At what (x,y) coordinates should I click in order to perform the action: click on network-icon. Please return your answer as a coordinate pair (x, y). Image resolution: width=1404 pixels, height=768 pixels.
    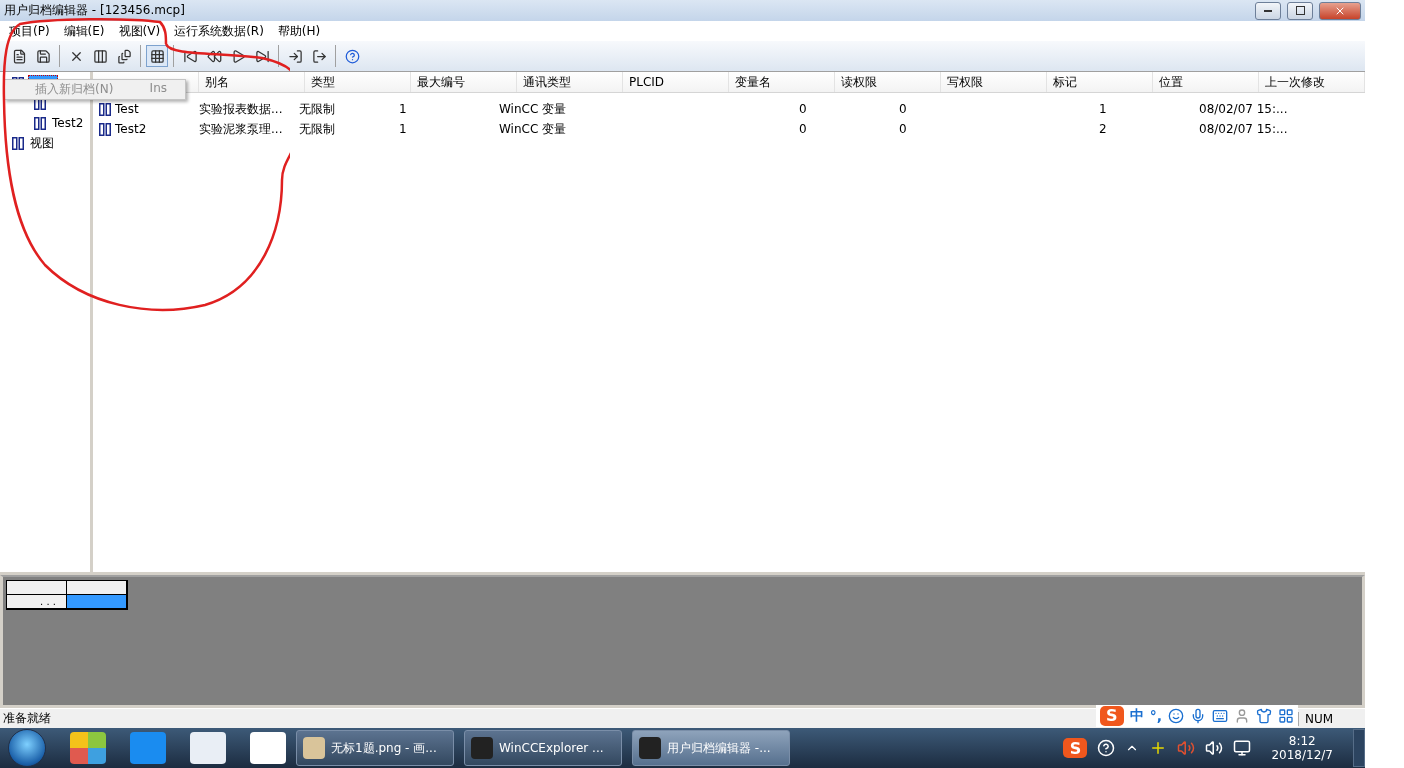
    Looking at the image, I should click on (1242, 748).